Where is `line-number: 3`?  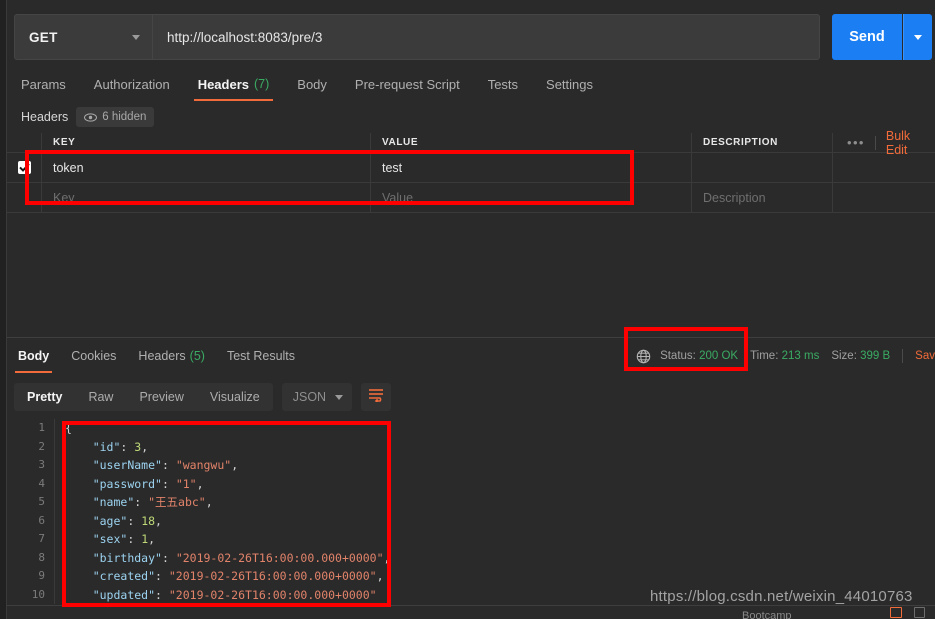 line-number: 3 is located at coordinates (41, 464).